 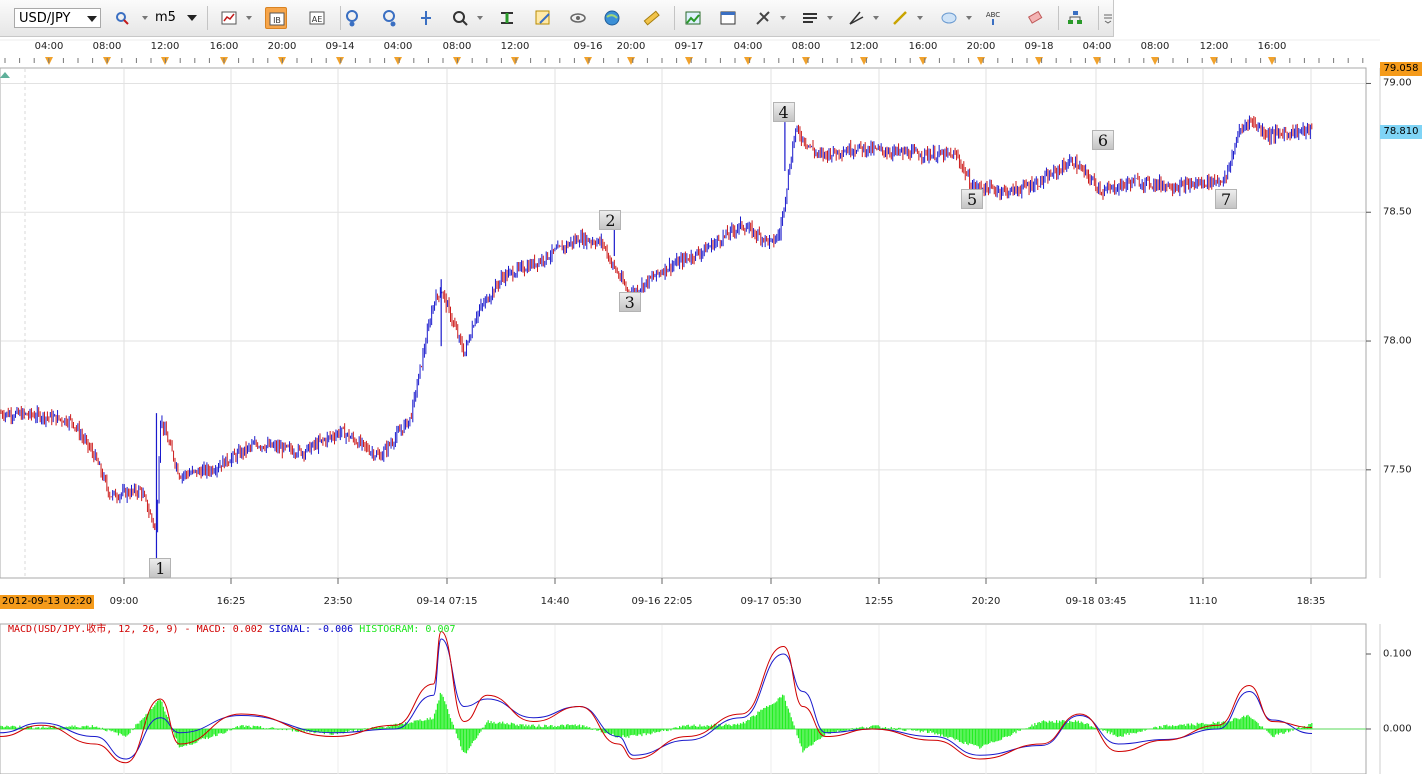 I want to click on point-marker-3: 3, so click(x=629, y=302).